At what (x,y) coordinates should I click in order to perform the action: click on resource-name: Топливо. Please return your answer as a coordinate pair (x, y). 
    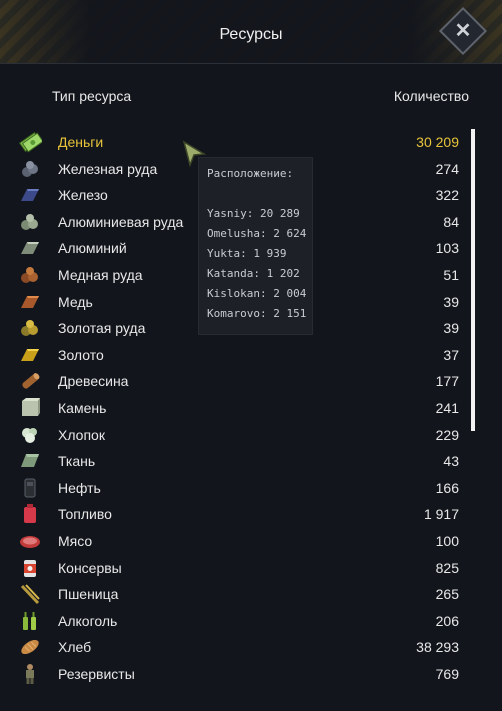
    Looking at the image, I should click on (85, 514).